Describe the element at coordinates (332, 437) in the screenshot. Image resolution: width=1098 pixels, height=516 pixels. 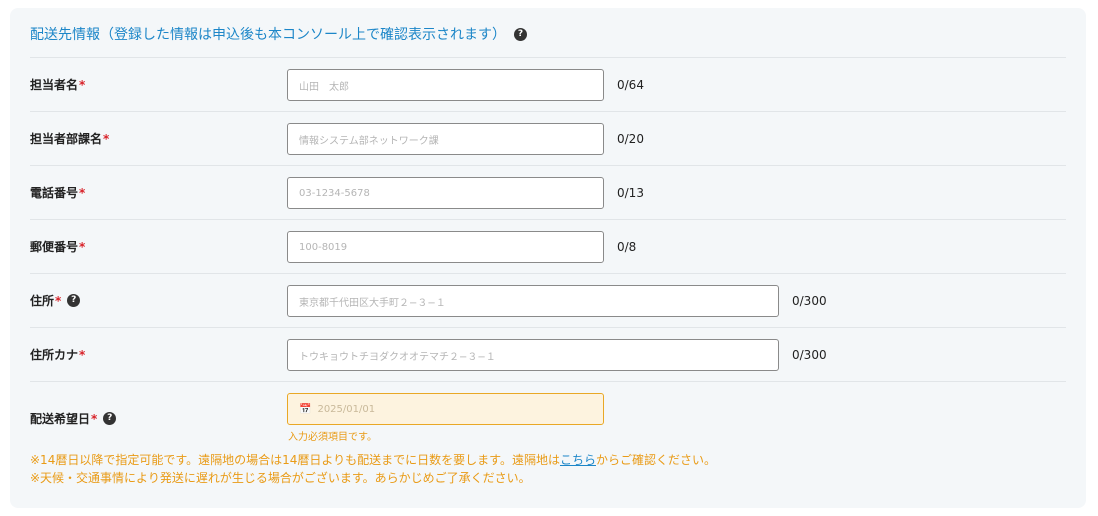
I see `validation-error: 入力必須項目です。` at that location.